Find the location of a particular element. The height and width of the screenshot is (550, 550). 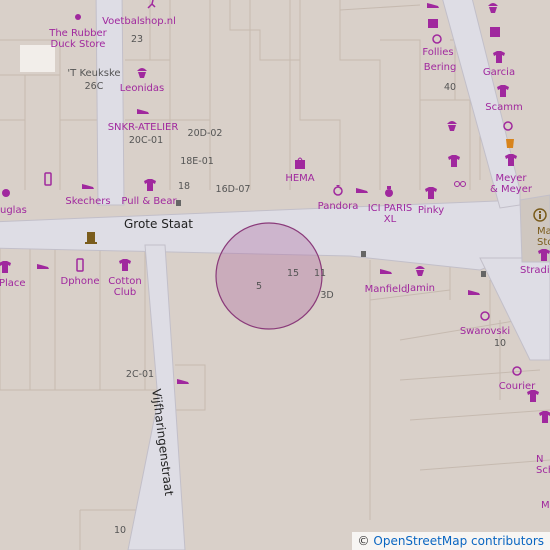

location-marker is located at coordinates (269, 276).